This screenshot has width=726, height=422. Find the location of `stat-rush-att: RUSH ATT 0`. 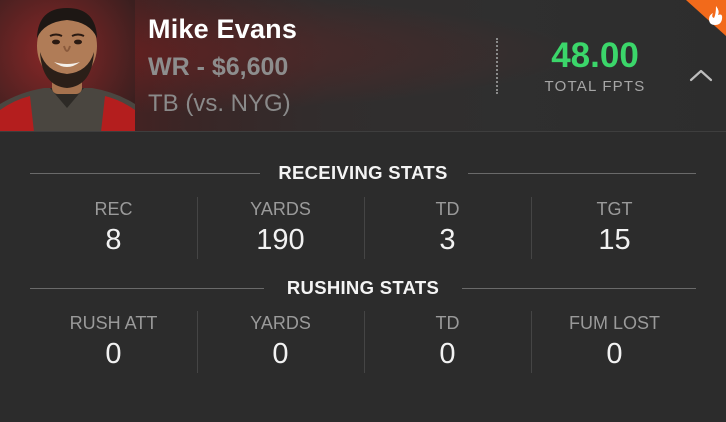

stat-rush-att: RUSH ATT 0 is located at coordinates (113, 343).